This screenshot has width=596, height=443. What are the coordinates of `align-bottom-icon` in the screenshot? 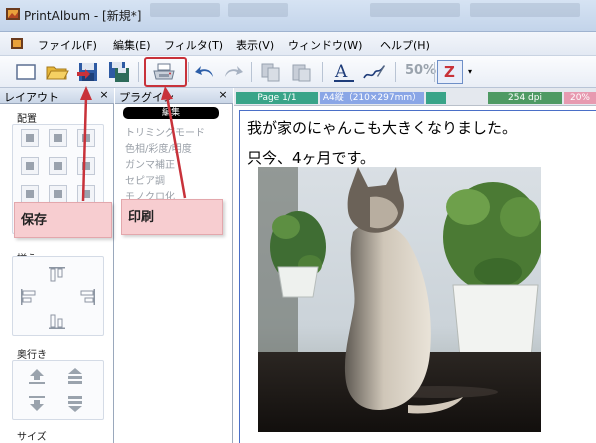 It's located at (57, 321).